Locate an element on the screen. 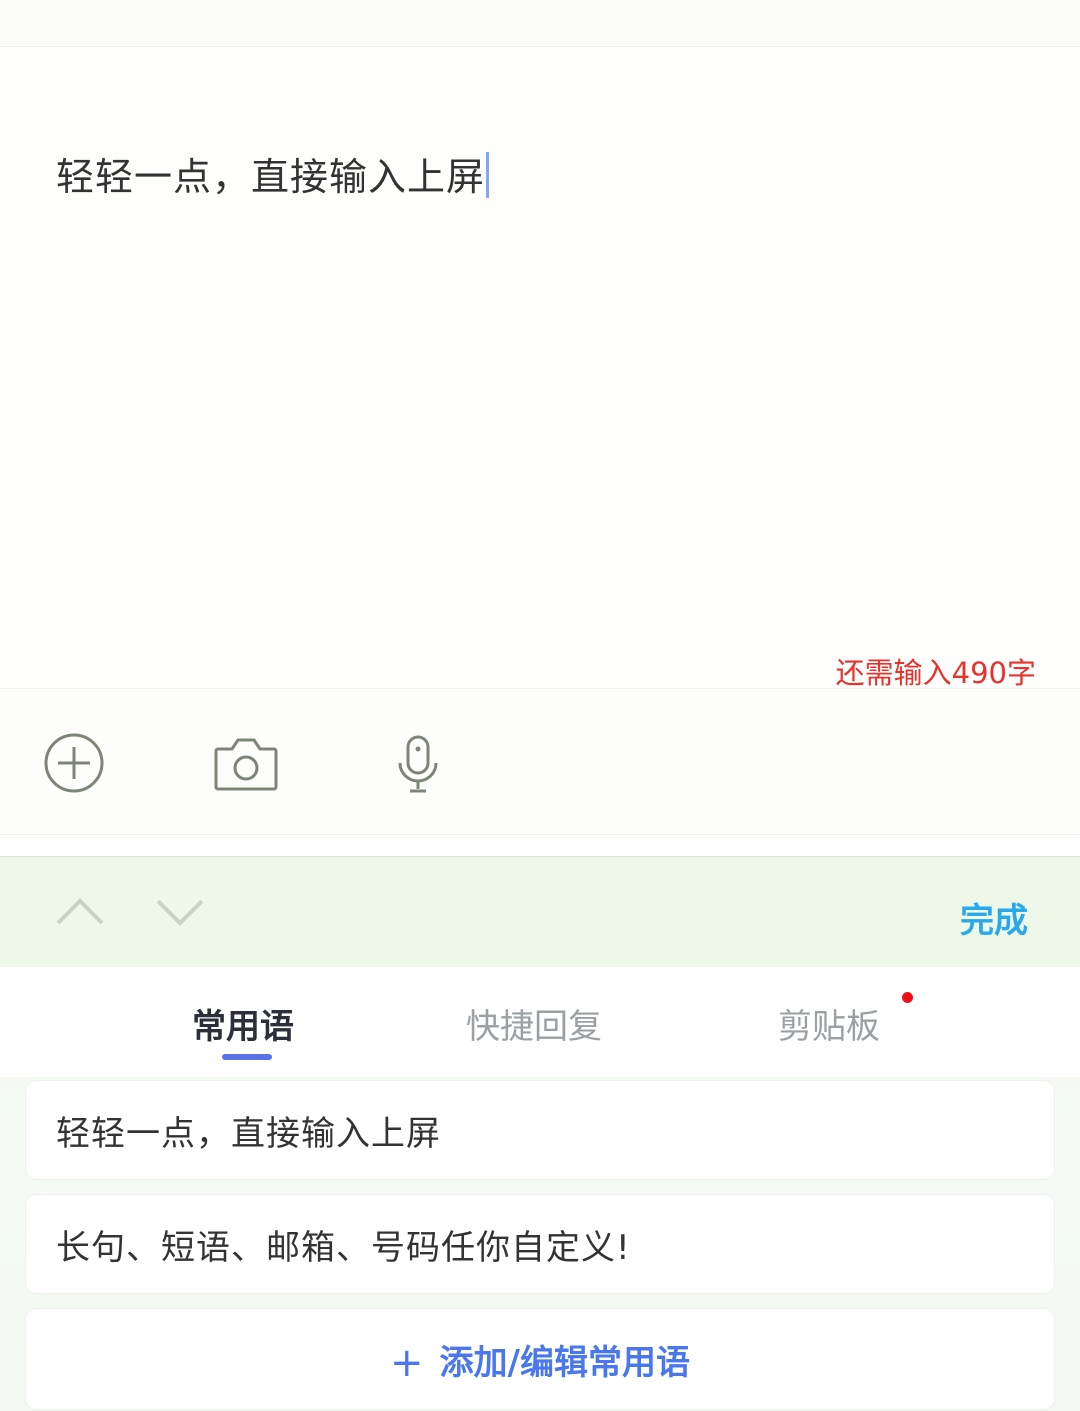 Image resolution: width=1080 pixels, height=1411 pixels. chevron-down-icon is located at coordinates (180, 913).